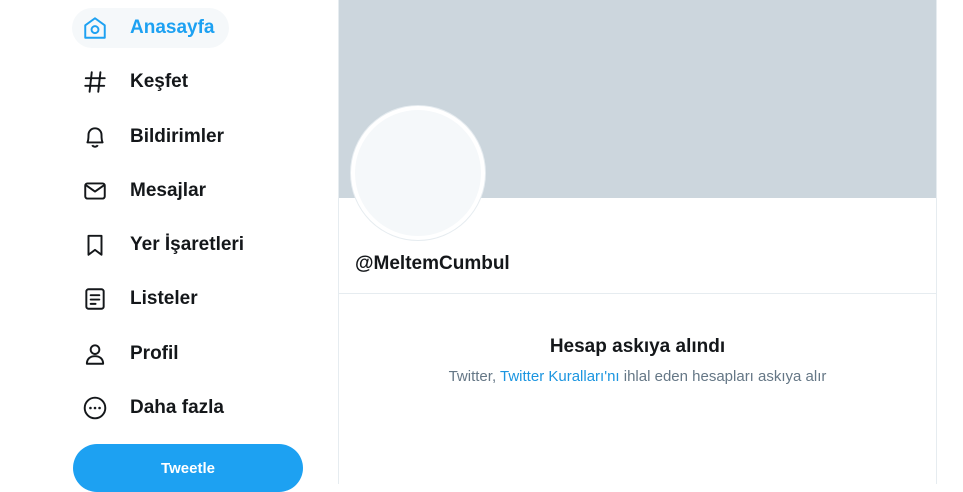  Describe the element at coordinates (95, 354) in the screenshot. I see `person-icon` at that location.